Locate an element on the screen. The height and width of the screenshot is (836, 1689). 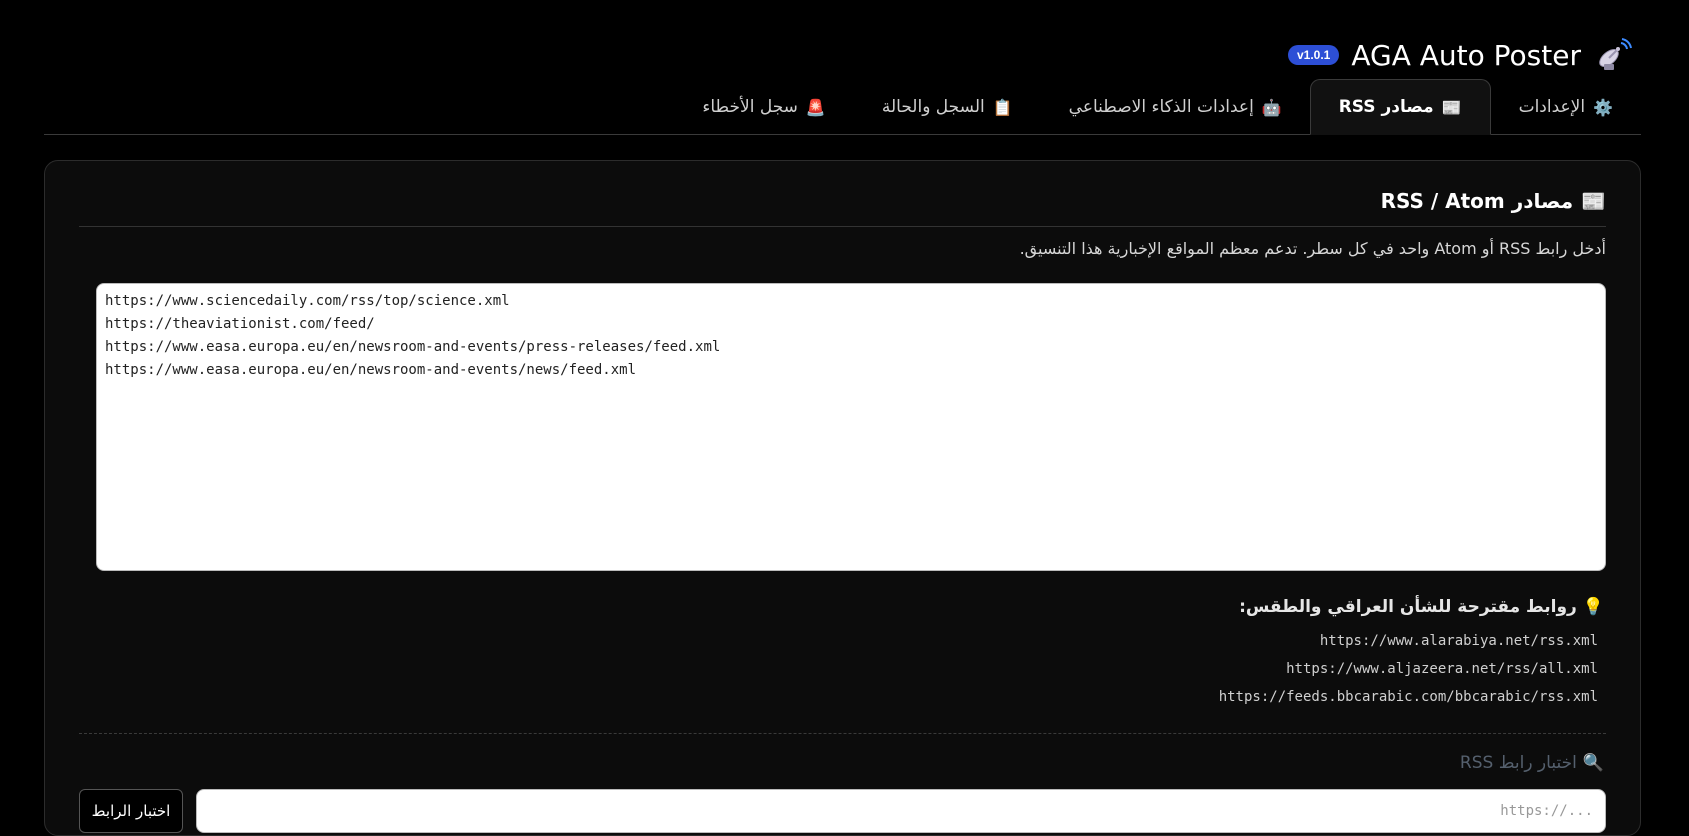
test-rss-url-input is located at coordinates (901, 811).